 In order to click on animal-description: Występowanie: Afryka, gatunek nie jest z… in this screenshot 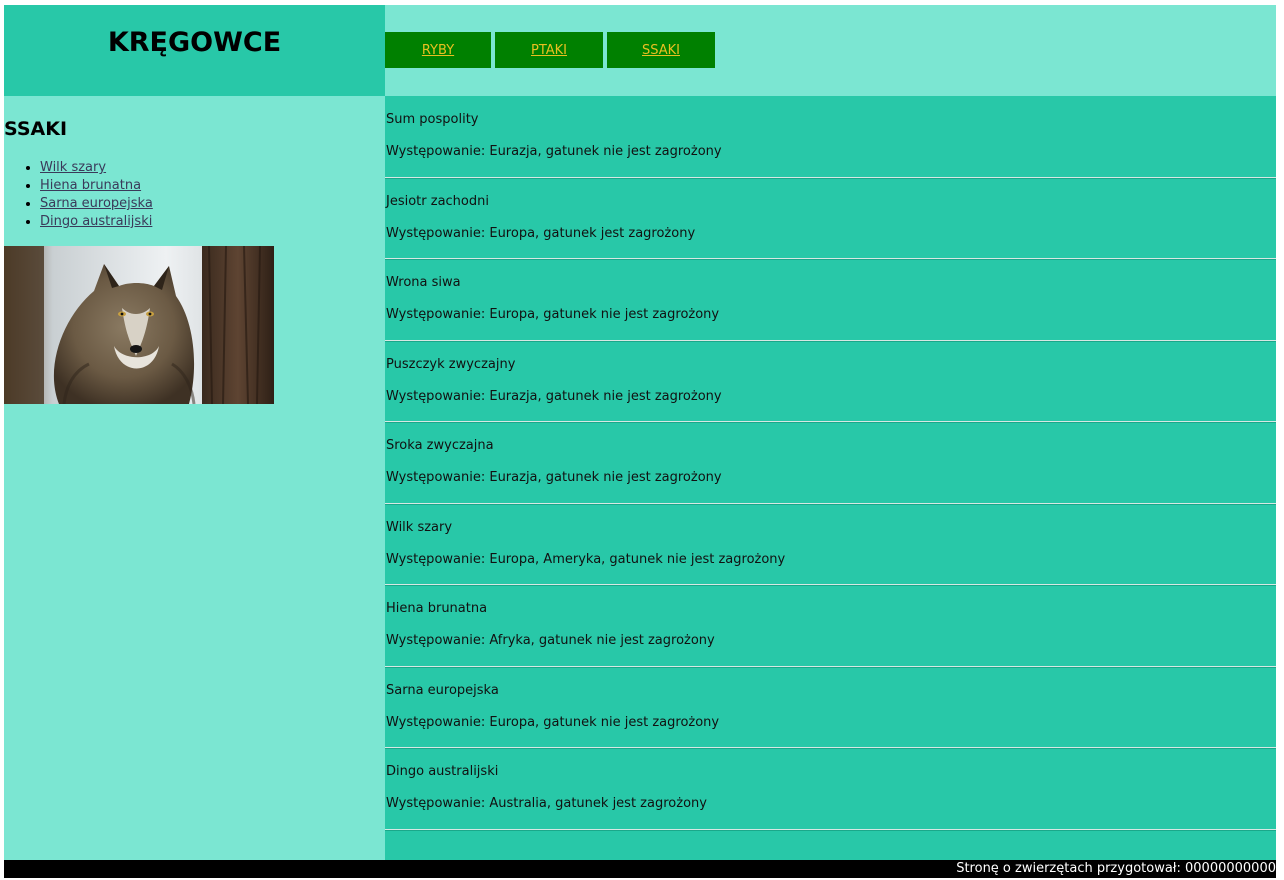, I will do `click(550, 640)`.